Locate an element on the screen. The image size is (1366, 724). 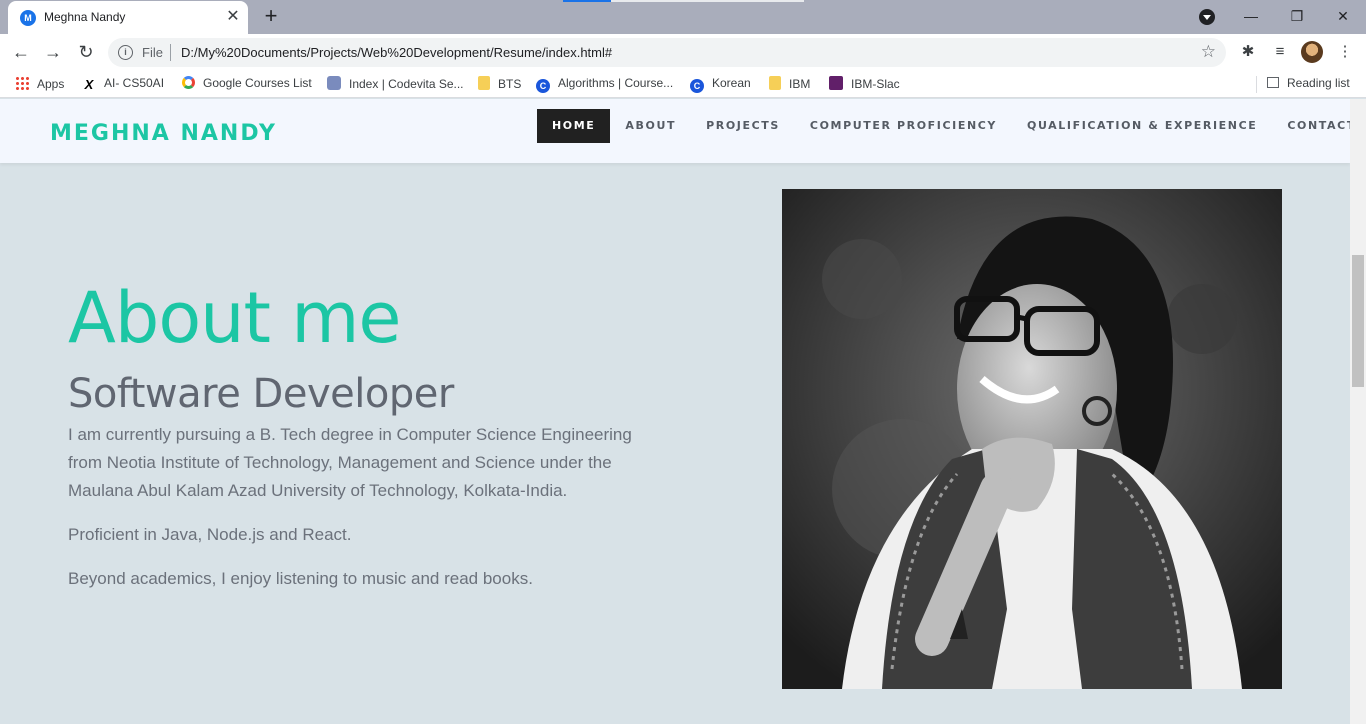
site-favicon-icon: M is located at coordinates (28, 18).